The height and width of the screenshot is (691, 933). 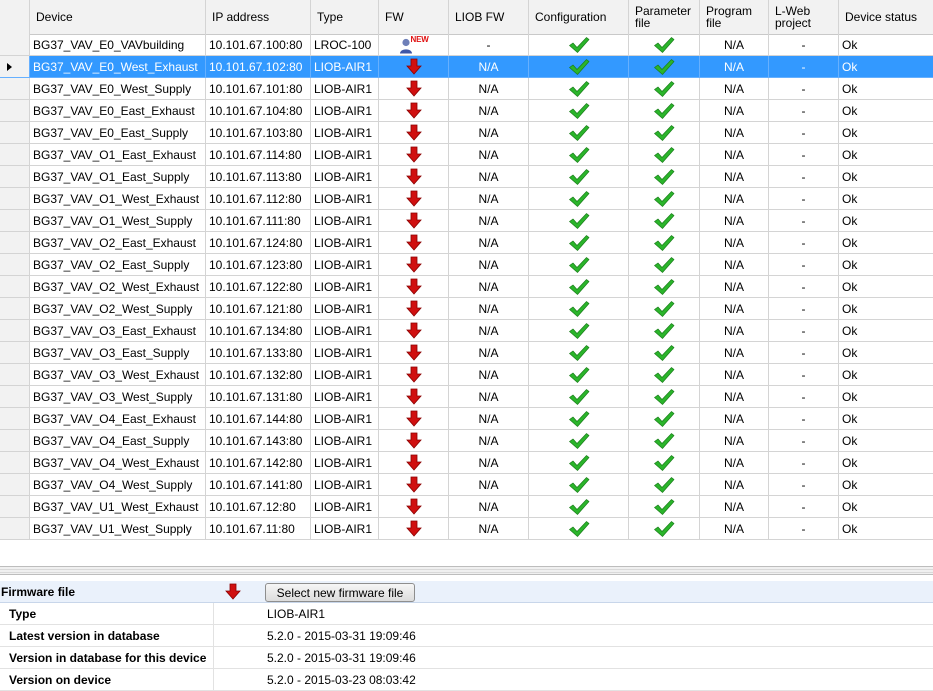 I want to click on col-fw: FW, so click(x=414, y=17).